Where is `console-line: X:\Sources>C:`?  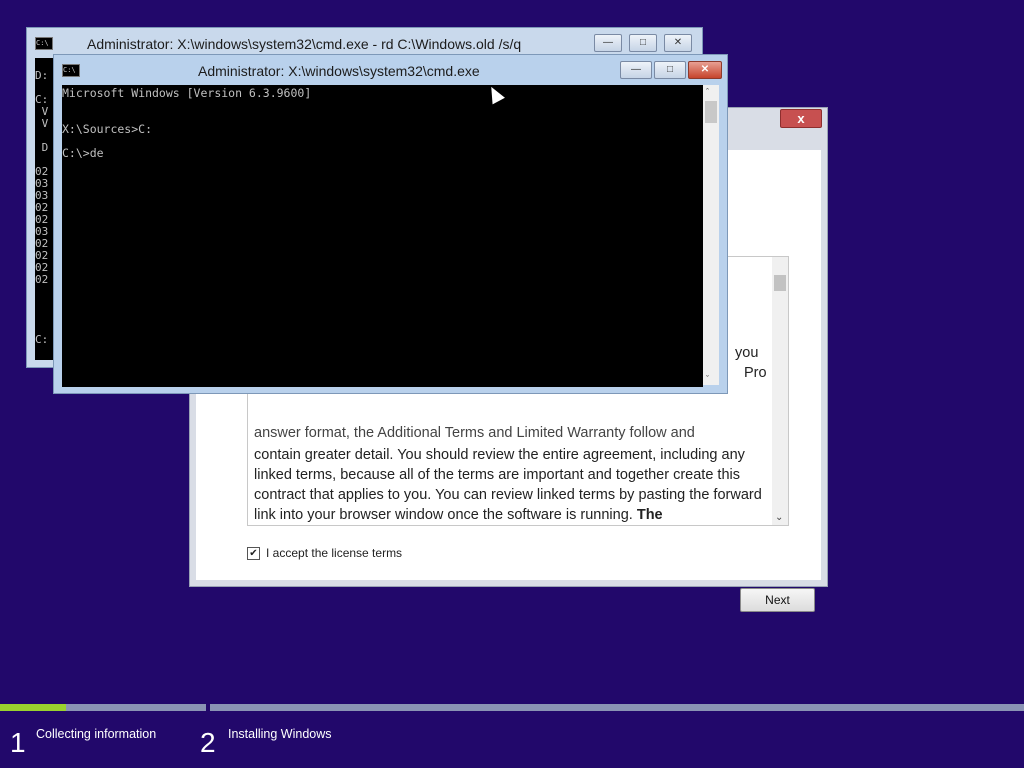
console-line: X:\Sources>C: is located at coordinates (107, 129).